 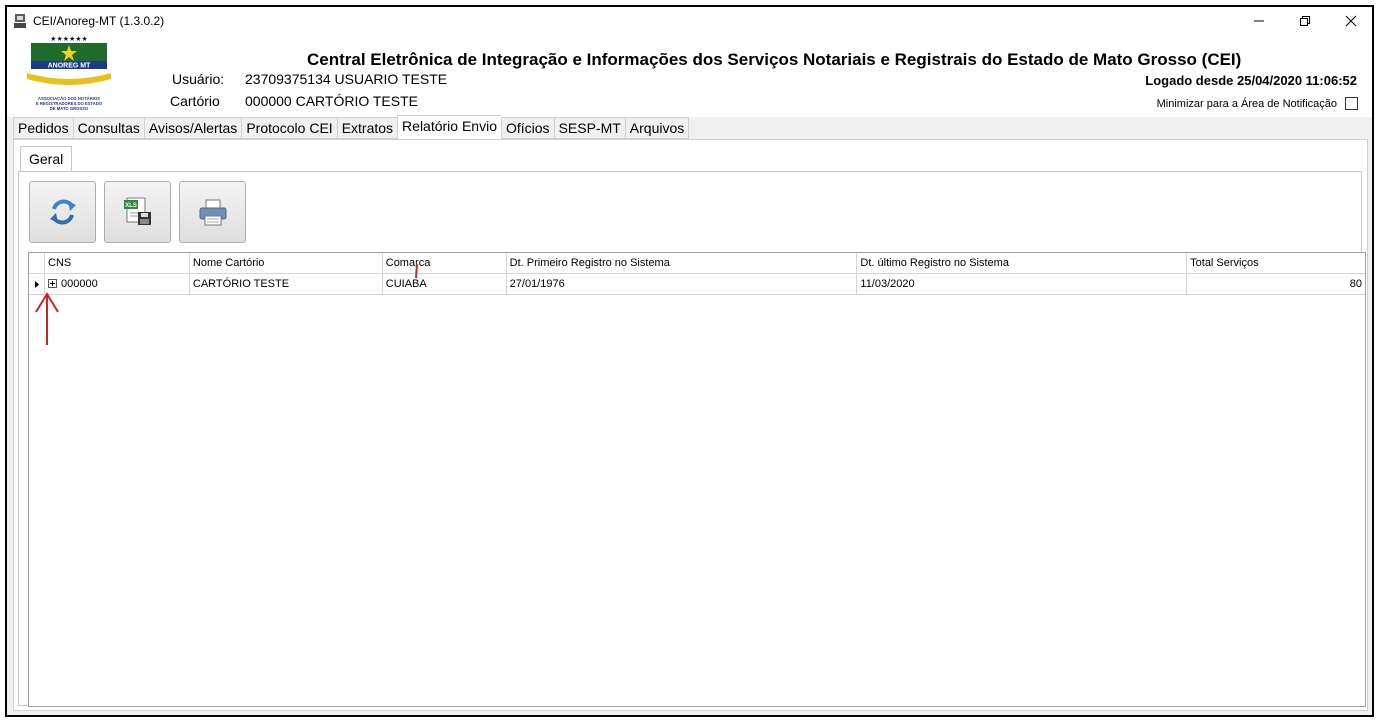 What do you see at coordinates (527, 128) in the screenshot?
I see `tab-oficios: Ofícios` at bounding box center [527, 128].